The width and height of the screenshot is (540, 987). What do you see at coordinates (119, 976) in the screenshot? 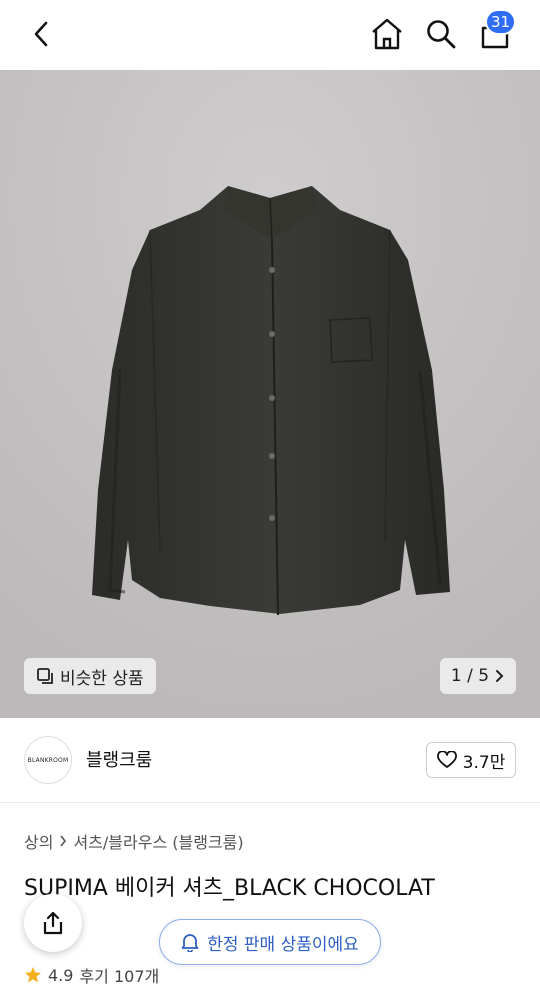
I see `review-count: 후기 107개` at bounding box center [119, 976].